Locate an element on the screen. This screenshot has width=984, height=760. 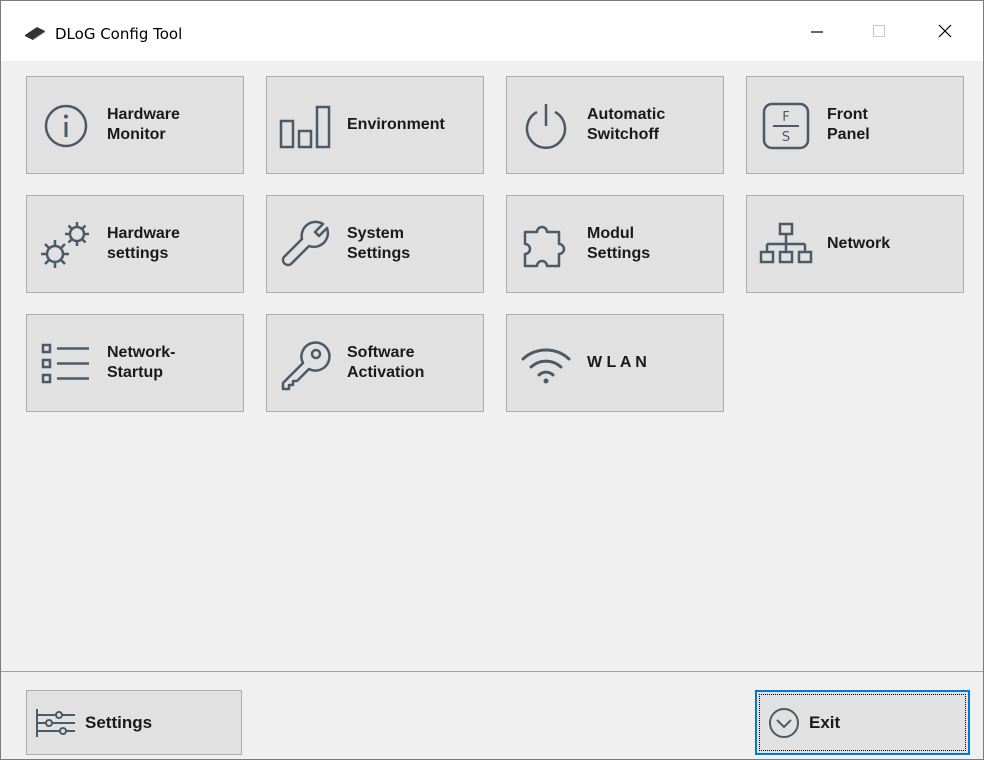
sliders-icon is located at coordinates (55, 723).